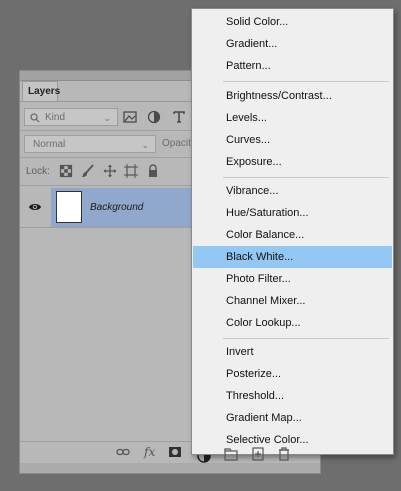 The width and height of the screenshot is (401, 491). I want to click on filter-kind-select: Kind ⌄, so click(71, 117).